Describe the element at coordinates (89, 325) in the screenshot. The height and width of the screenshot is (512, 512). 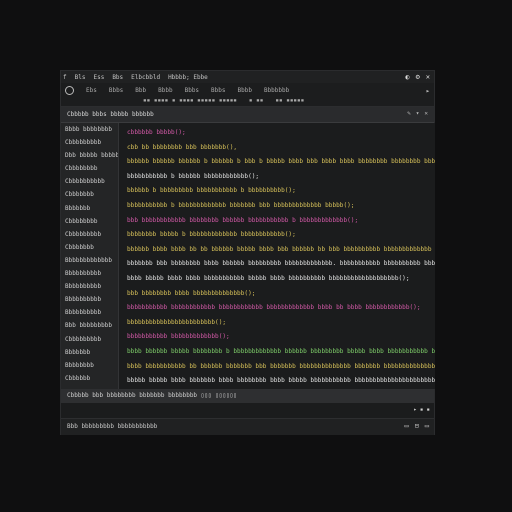
I see `sidebar-item: Bbb bbbbbbbbb` at that location.